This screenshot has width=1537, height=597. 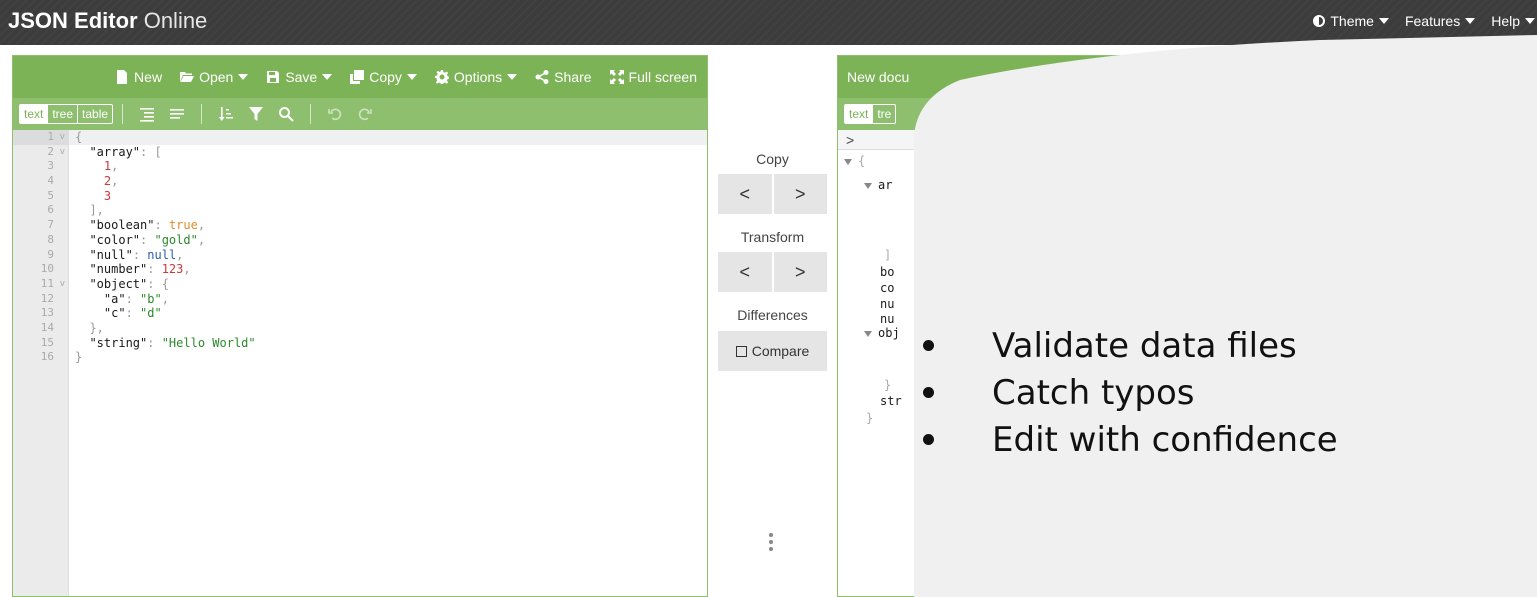 I want to click on line-number: 7, so click(x=50, y=225).